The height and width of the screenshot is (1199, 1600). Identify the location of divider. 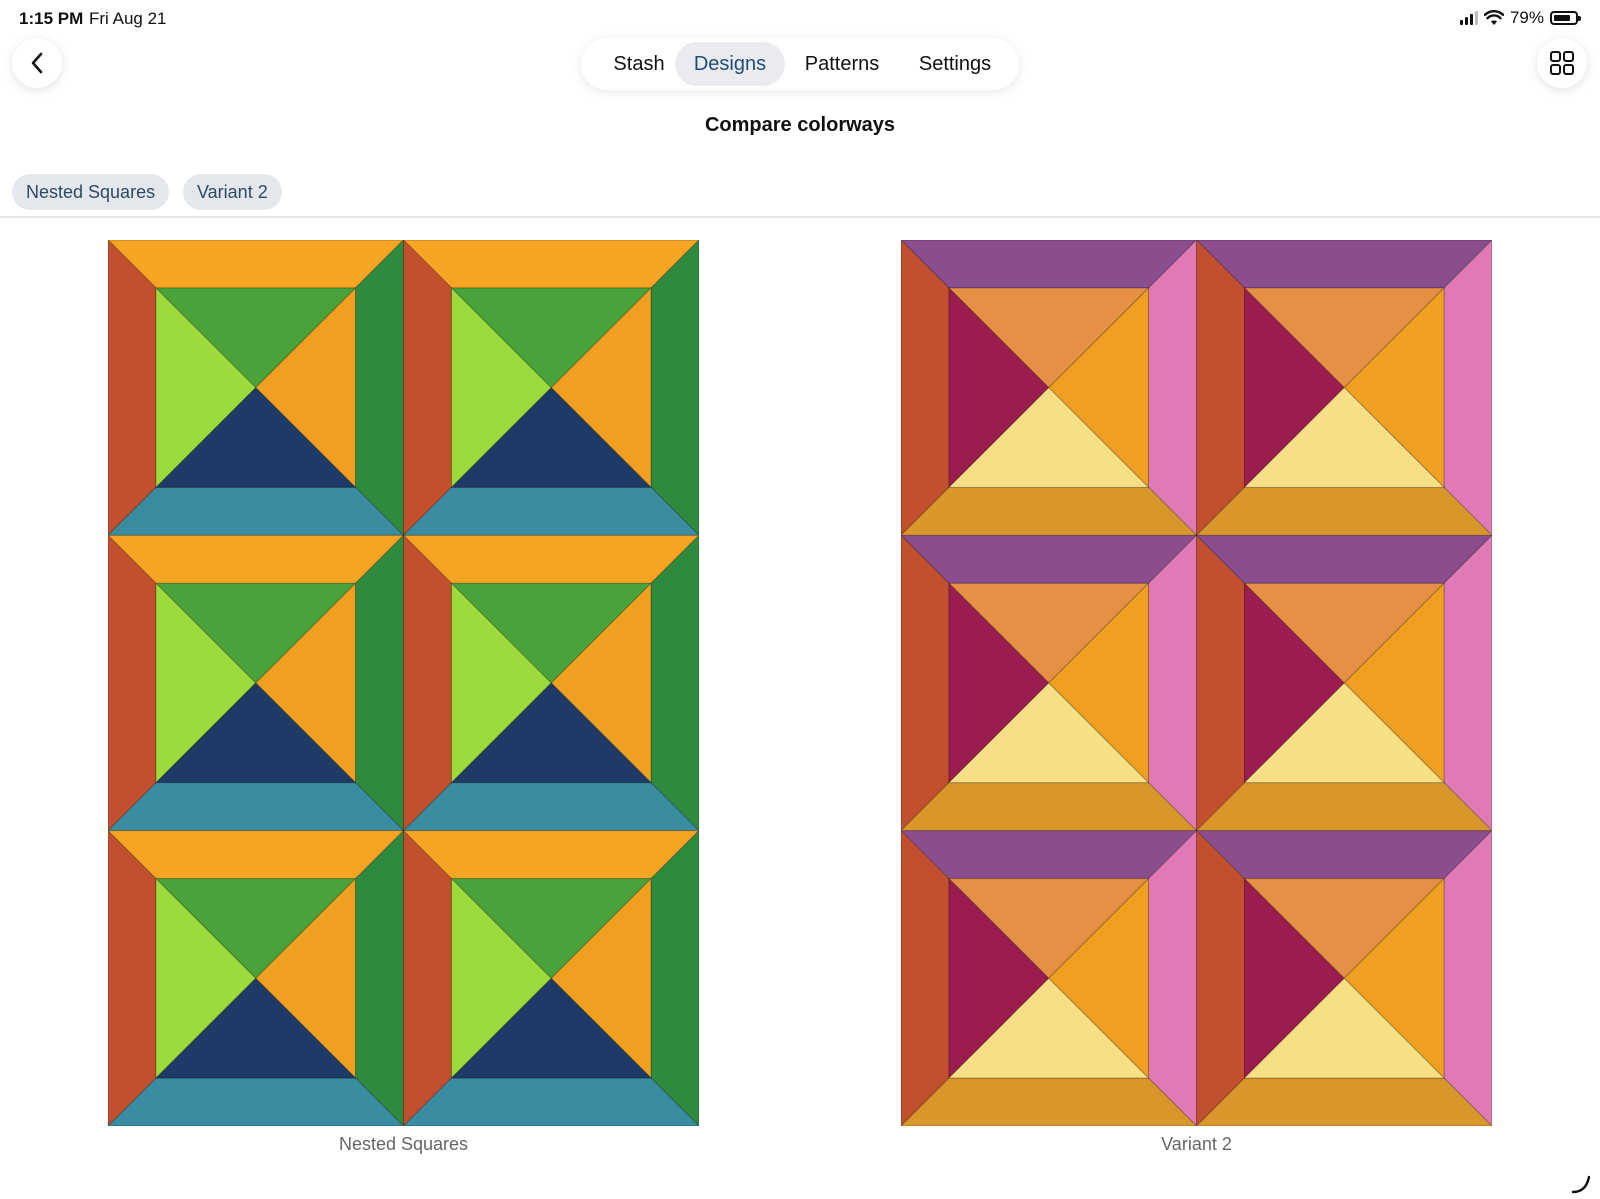
(800, 217).